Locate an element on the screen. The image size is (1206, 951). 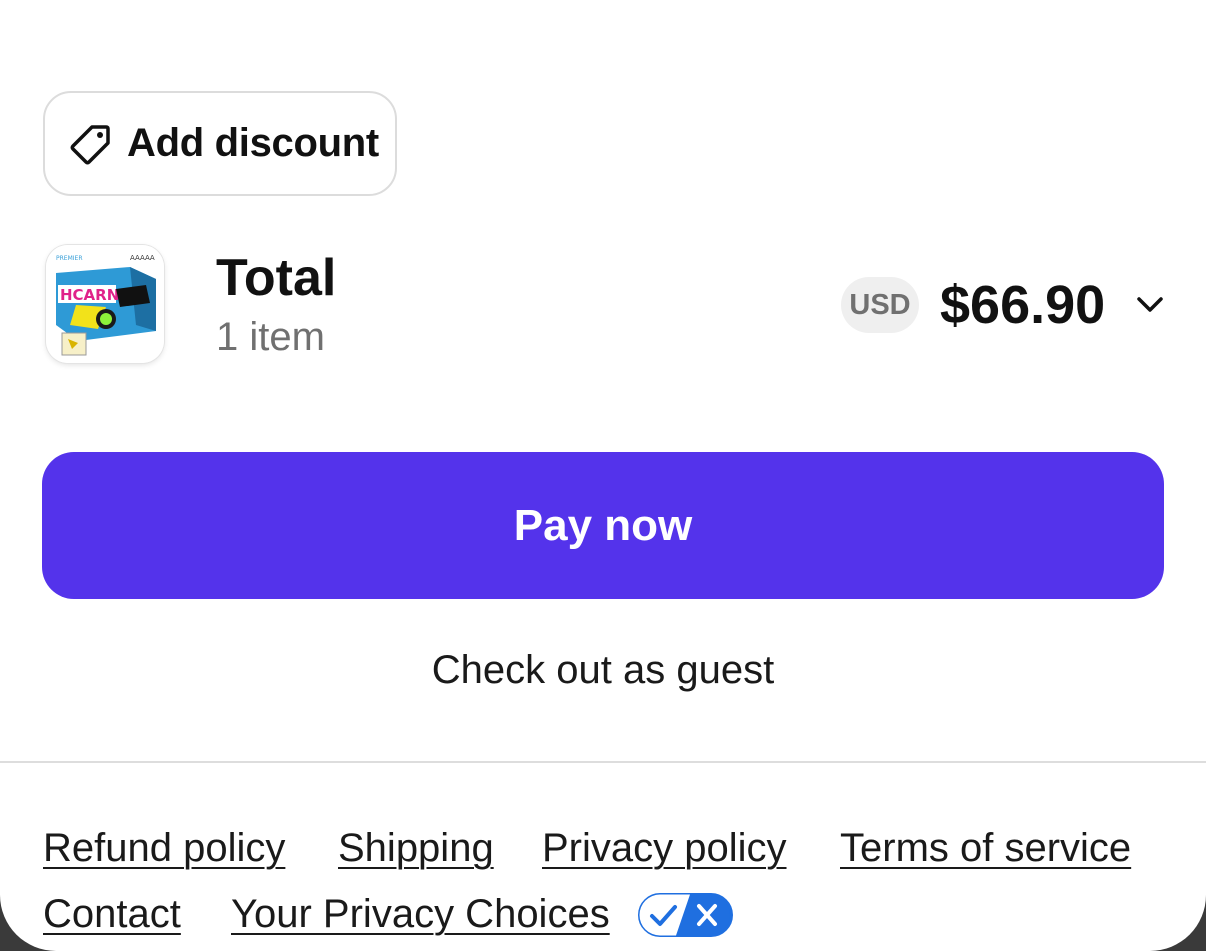
shipping-link: Shipping is located at coordinates (416, 848).